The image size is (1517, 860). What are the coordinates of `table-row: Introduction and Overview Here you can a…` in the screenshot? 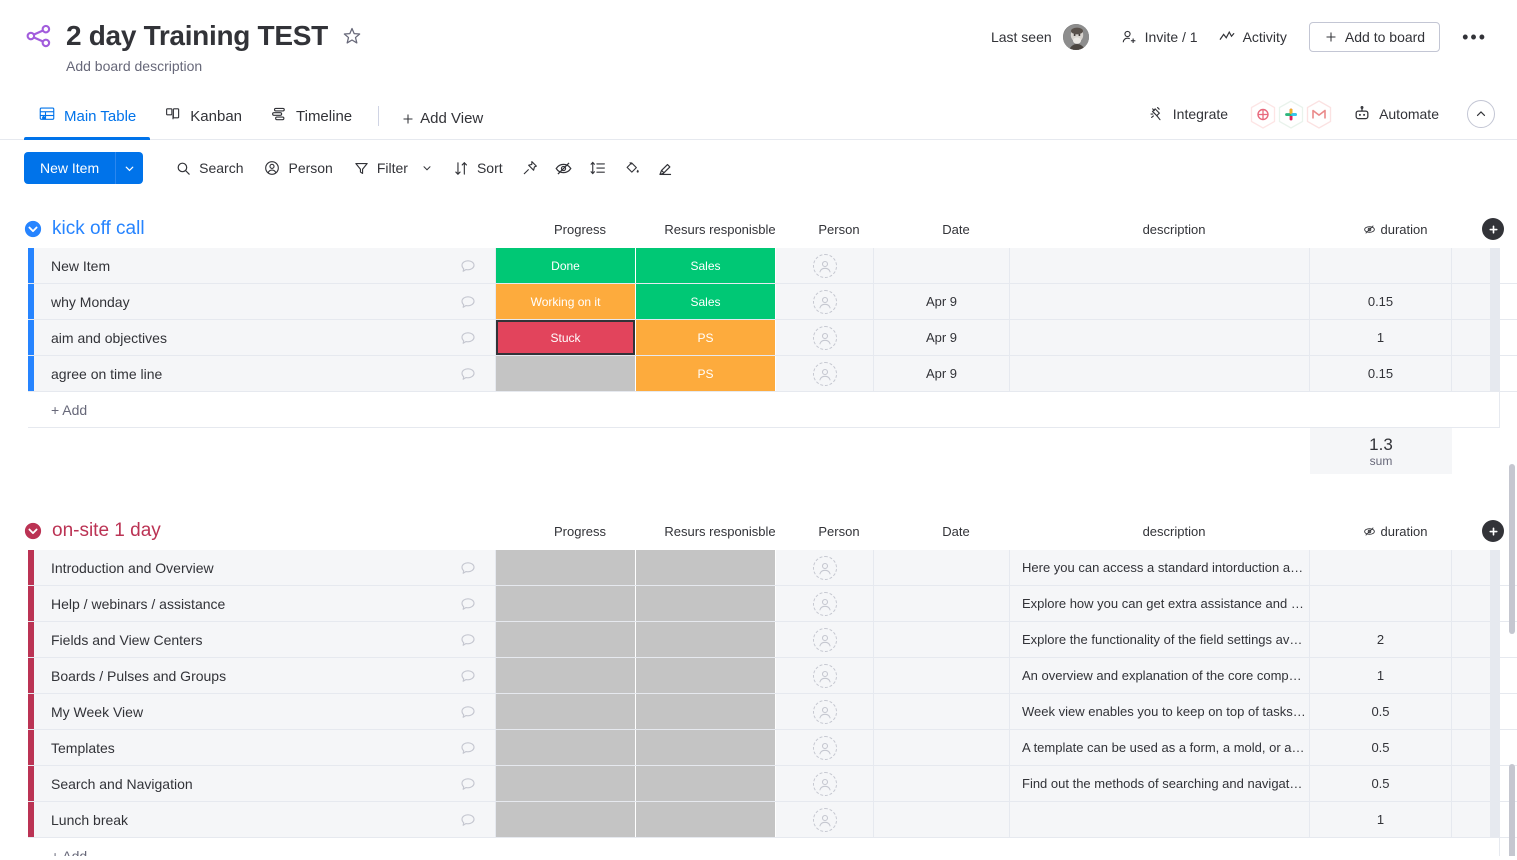 It's located at (772, 568).